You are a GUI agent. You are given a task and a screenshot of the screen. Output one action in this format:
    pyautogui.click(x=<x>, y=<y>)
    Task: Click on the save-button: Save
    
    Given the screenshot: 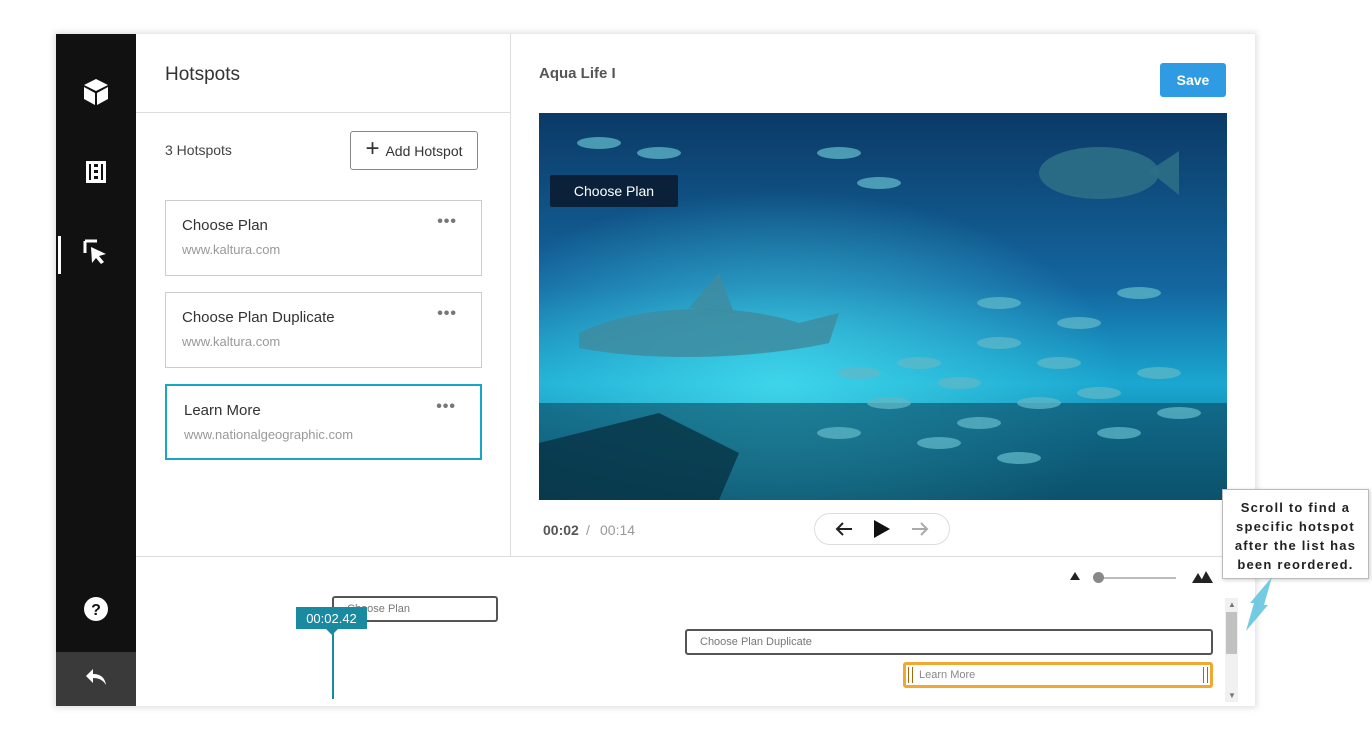 What is the action you would take?
    pyautogui.click(x=1193, y=80)
    